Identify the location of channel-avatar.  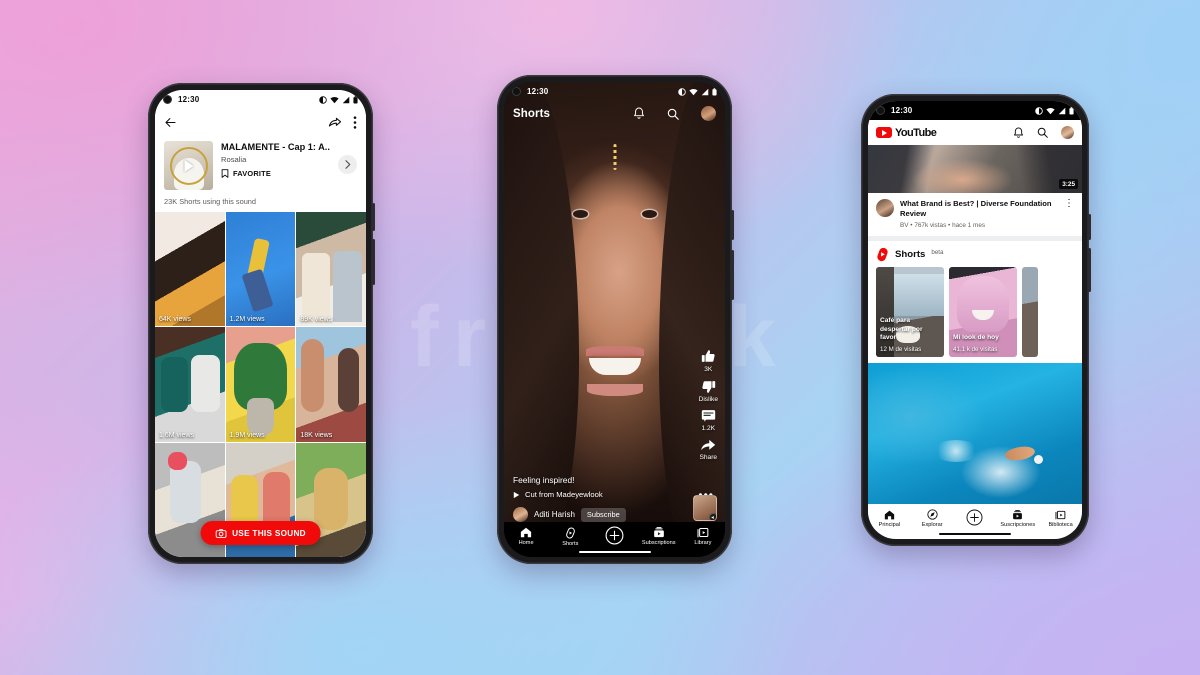
(885, 208).